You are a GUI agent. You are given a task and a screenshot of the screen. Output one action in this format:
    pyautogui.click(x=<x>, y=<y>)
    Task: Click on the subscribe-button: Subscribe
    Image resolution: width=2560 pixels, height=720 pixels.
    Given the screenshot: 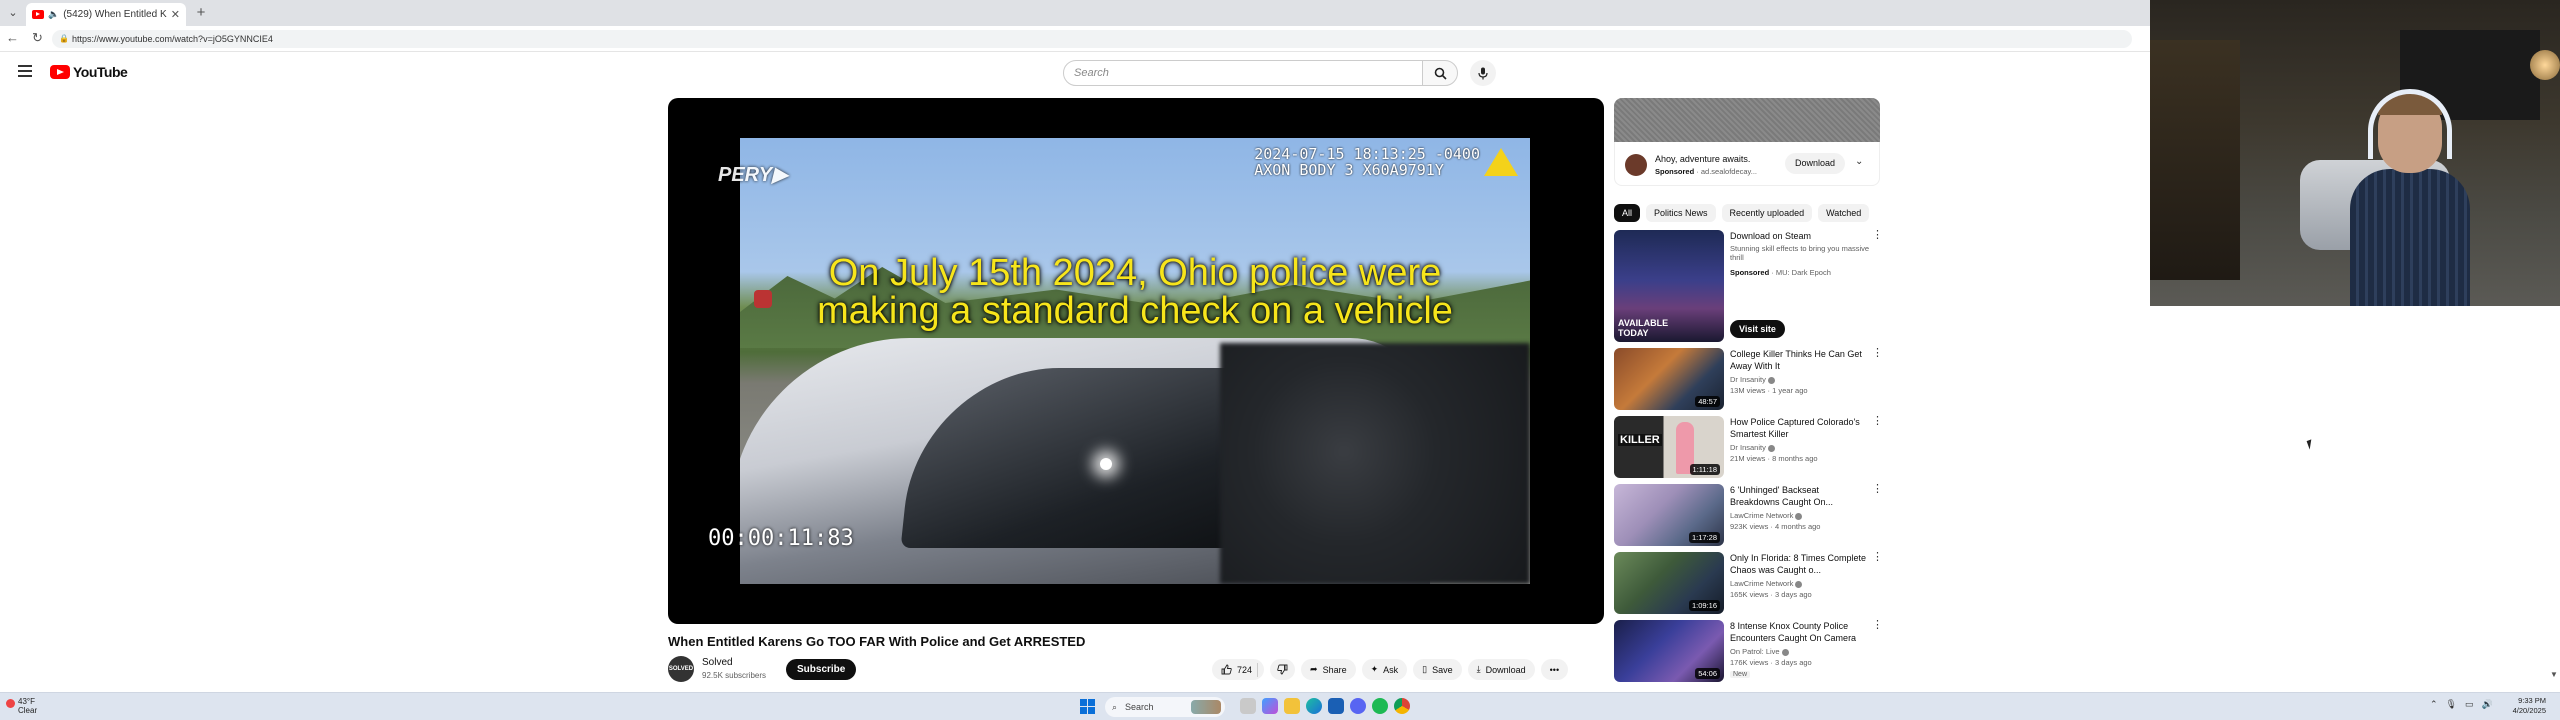 What is the action you would take?
    pyautogui.click(x=821, y=669)
    